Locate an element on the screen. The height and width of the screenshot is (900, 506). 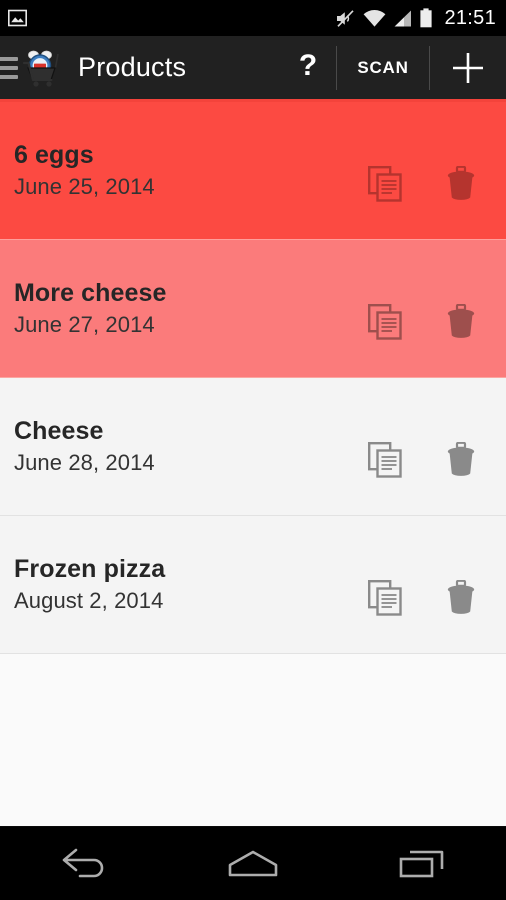
nav-recents-button is located at coordinates (422, 863).